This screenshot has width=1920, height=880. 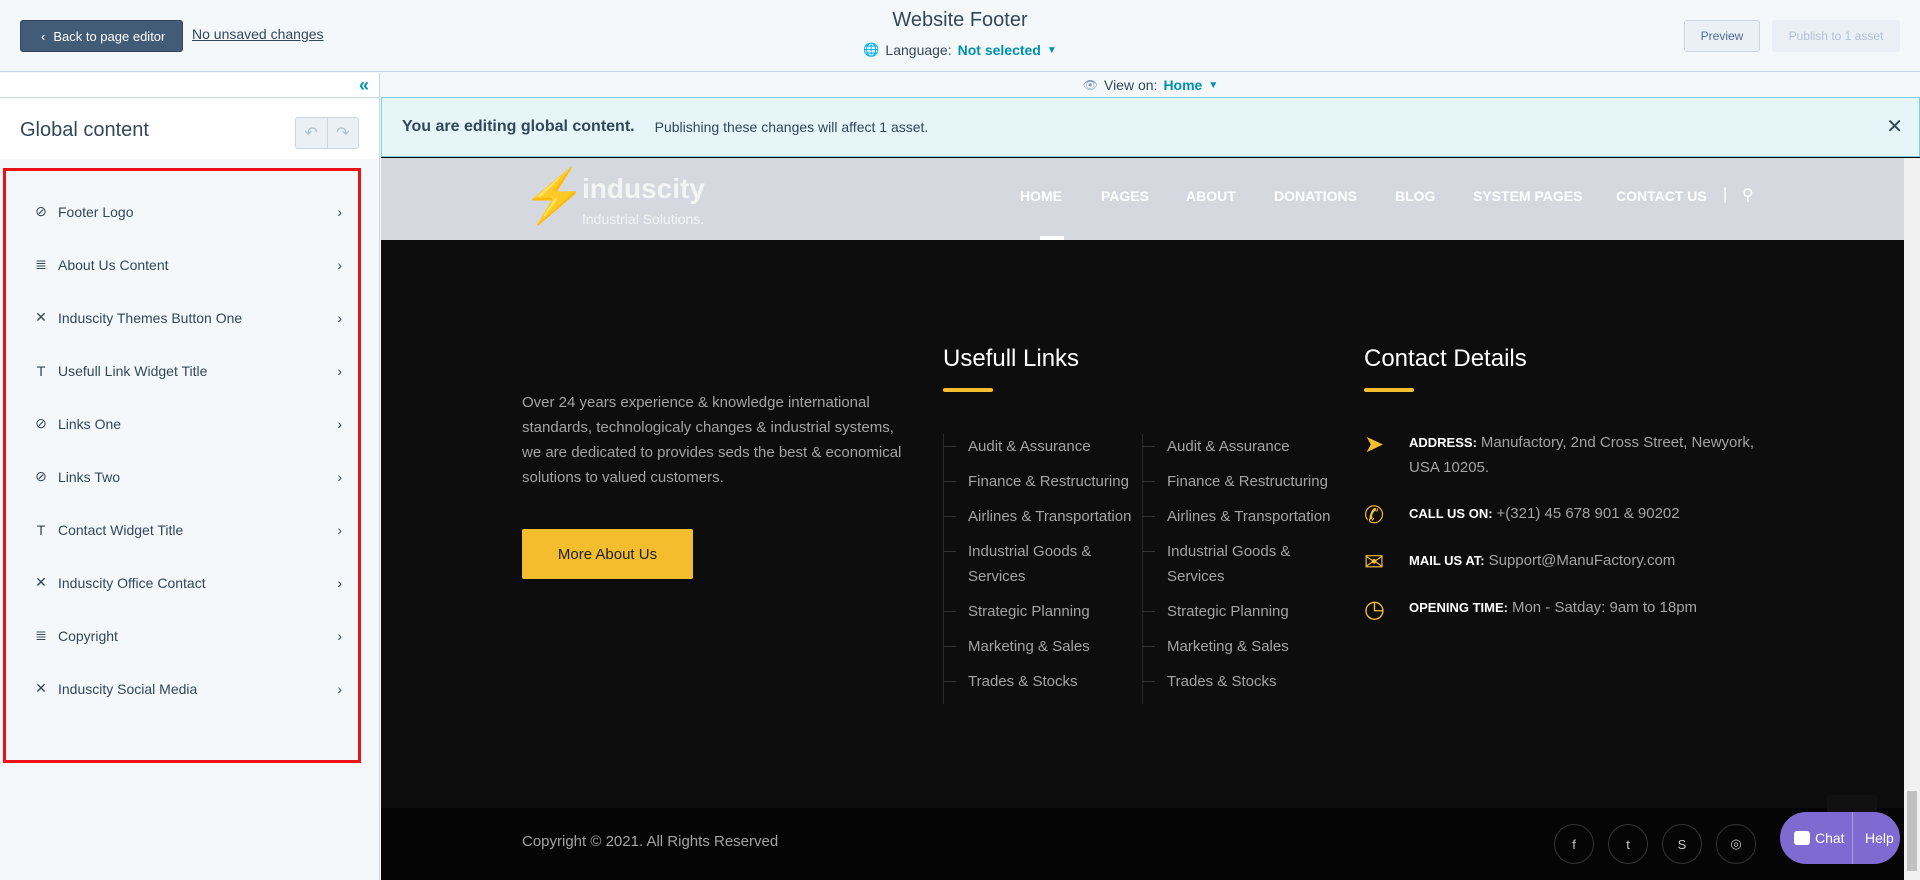 I want to click on module-label: Usefull Link Widget Title, so click(x=133, y=370).